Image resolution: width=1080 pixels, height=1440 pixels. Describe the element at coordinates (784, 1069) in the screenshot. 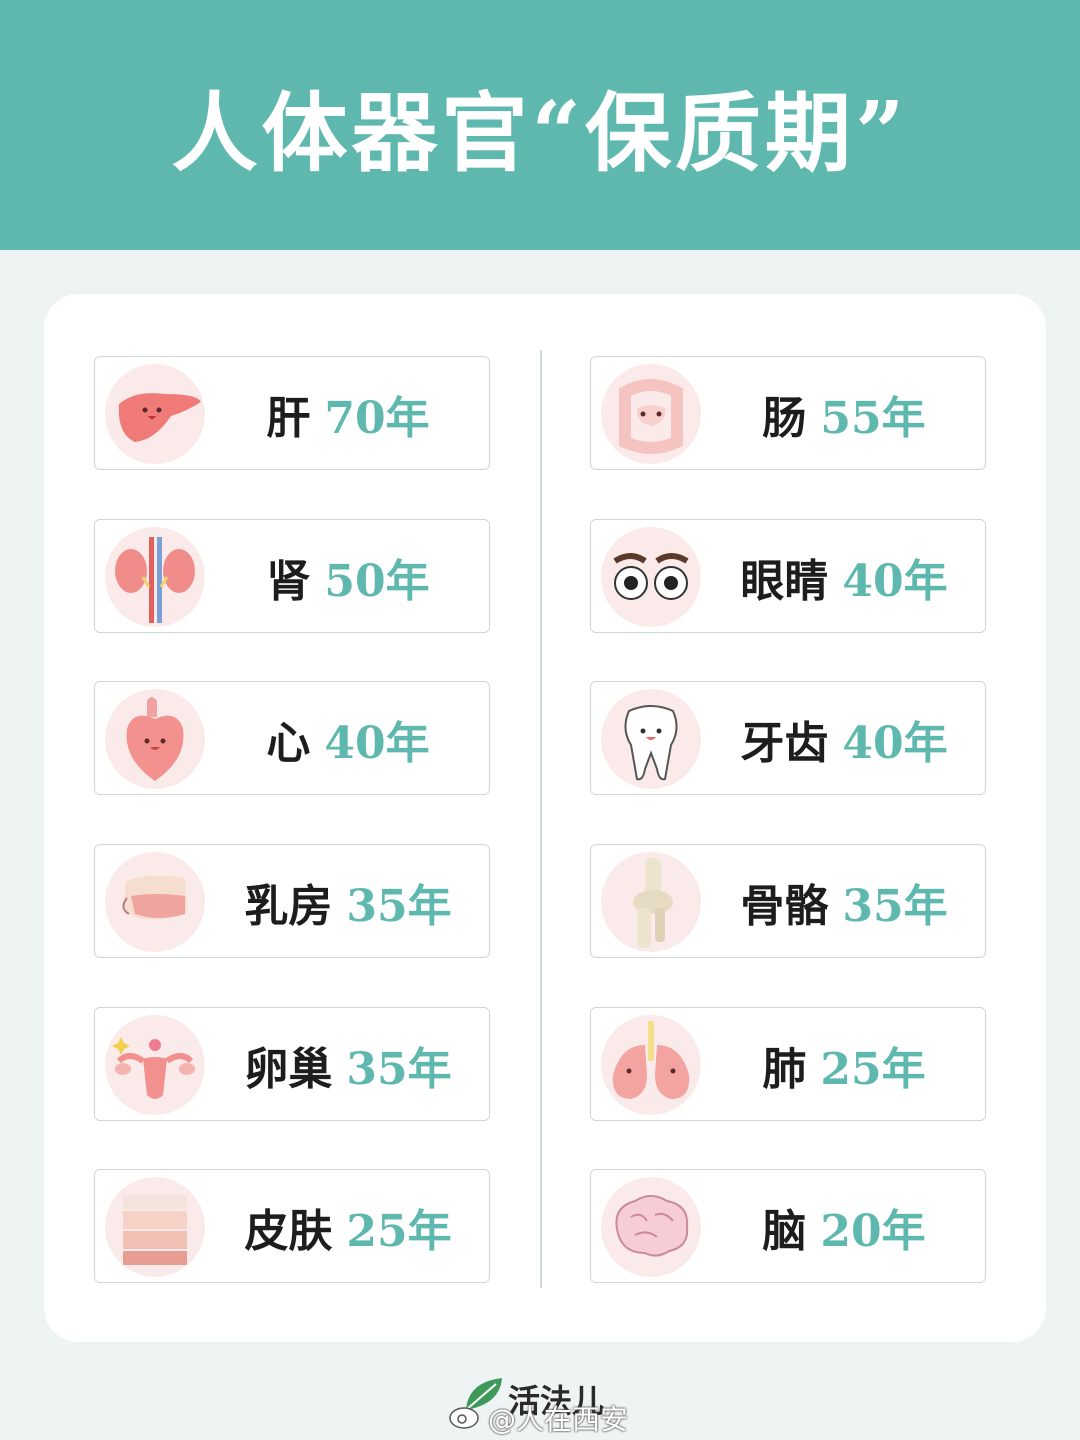

I see `organ-name: 肺` at that location.